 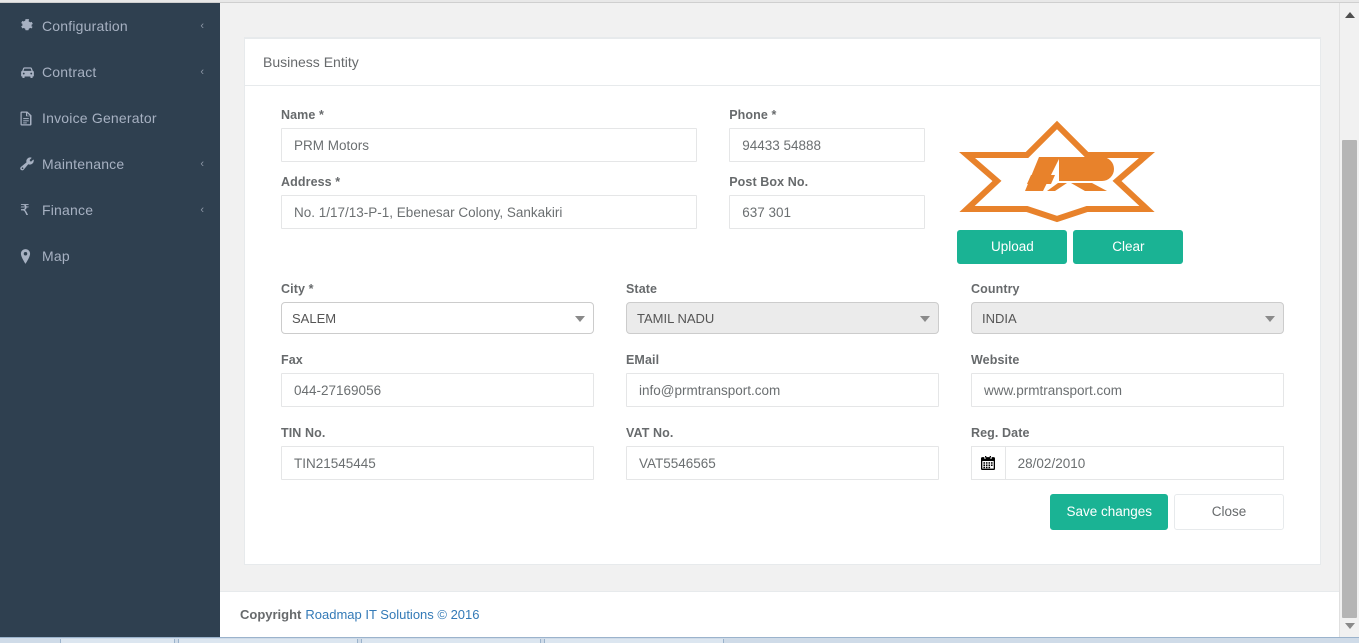 I want to click on os-taskbar, so click(x=679, y=640).